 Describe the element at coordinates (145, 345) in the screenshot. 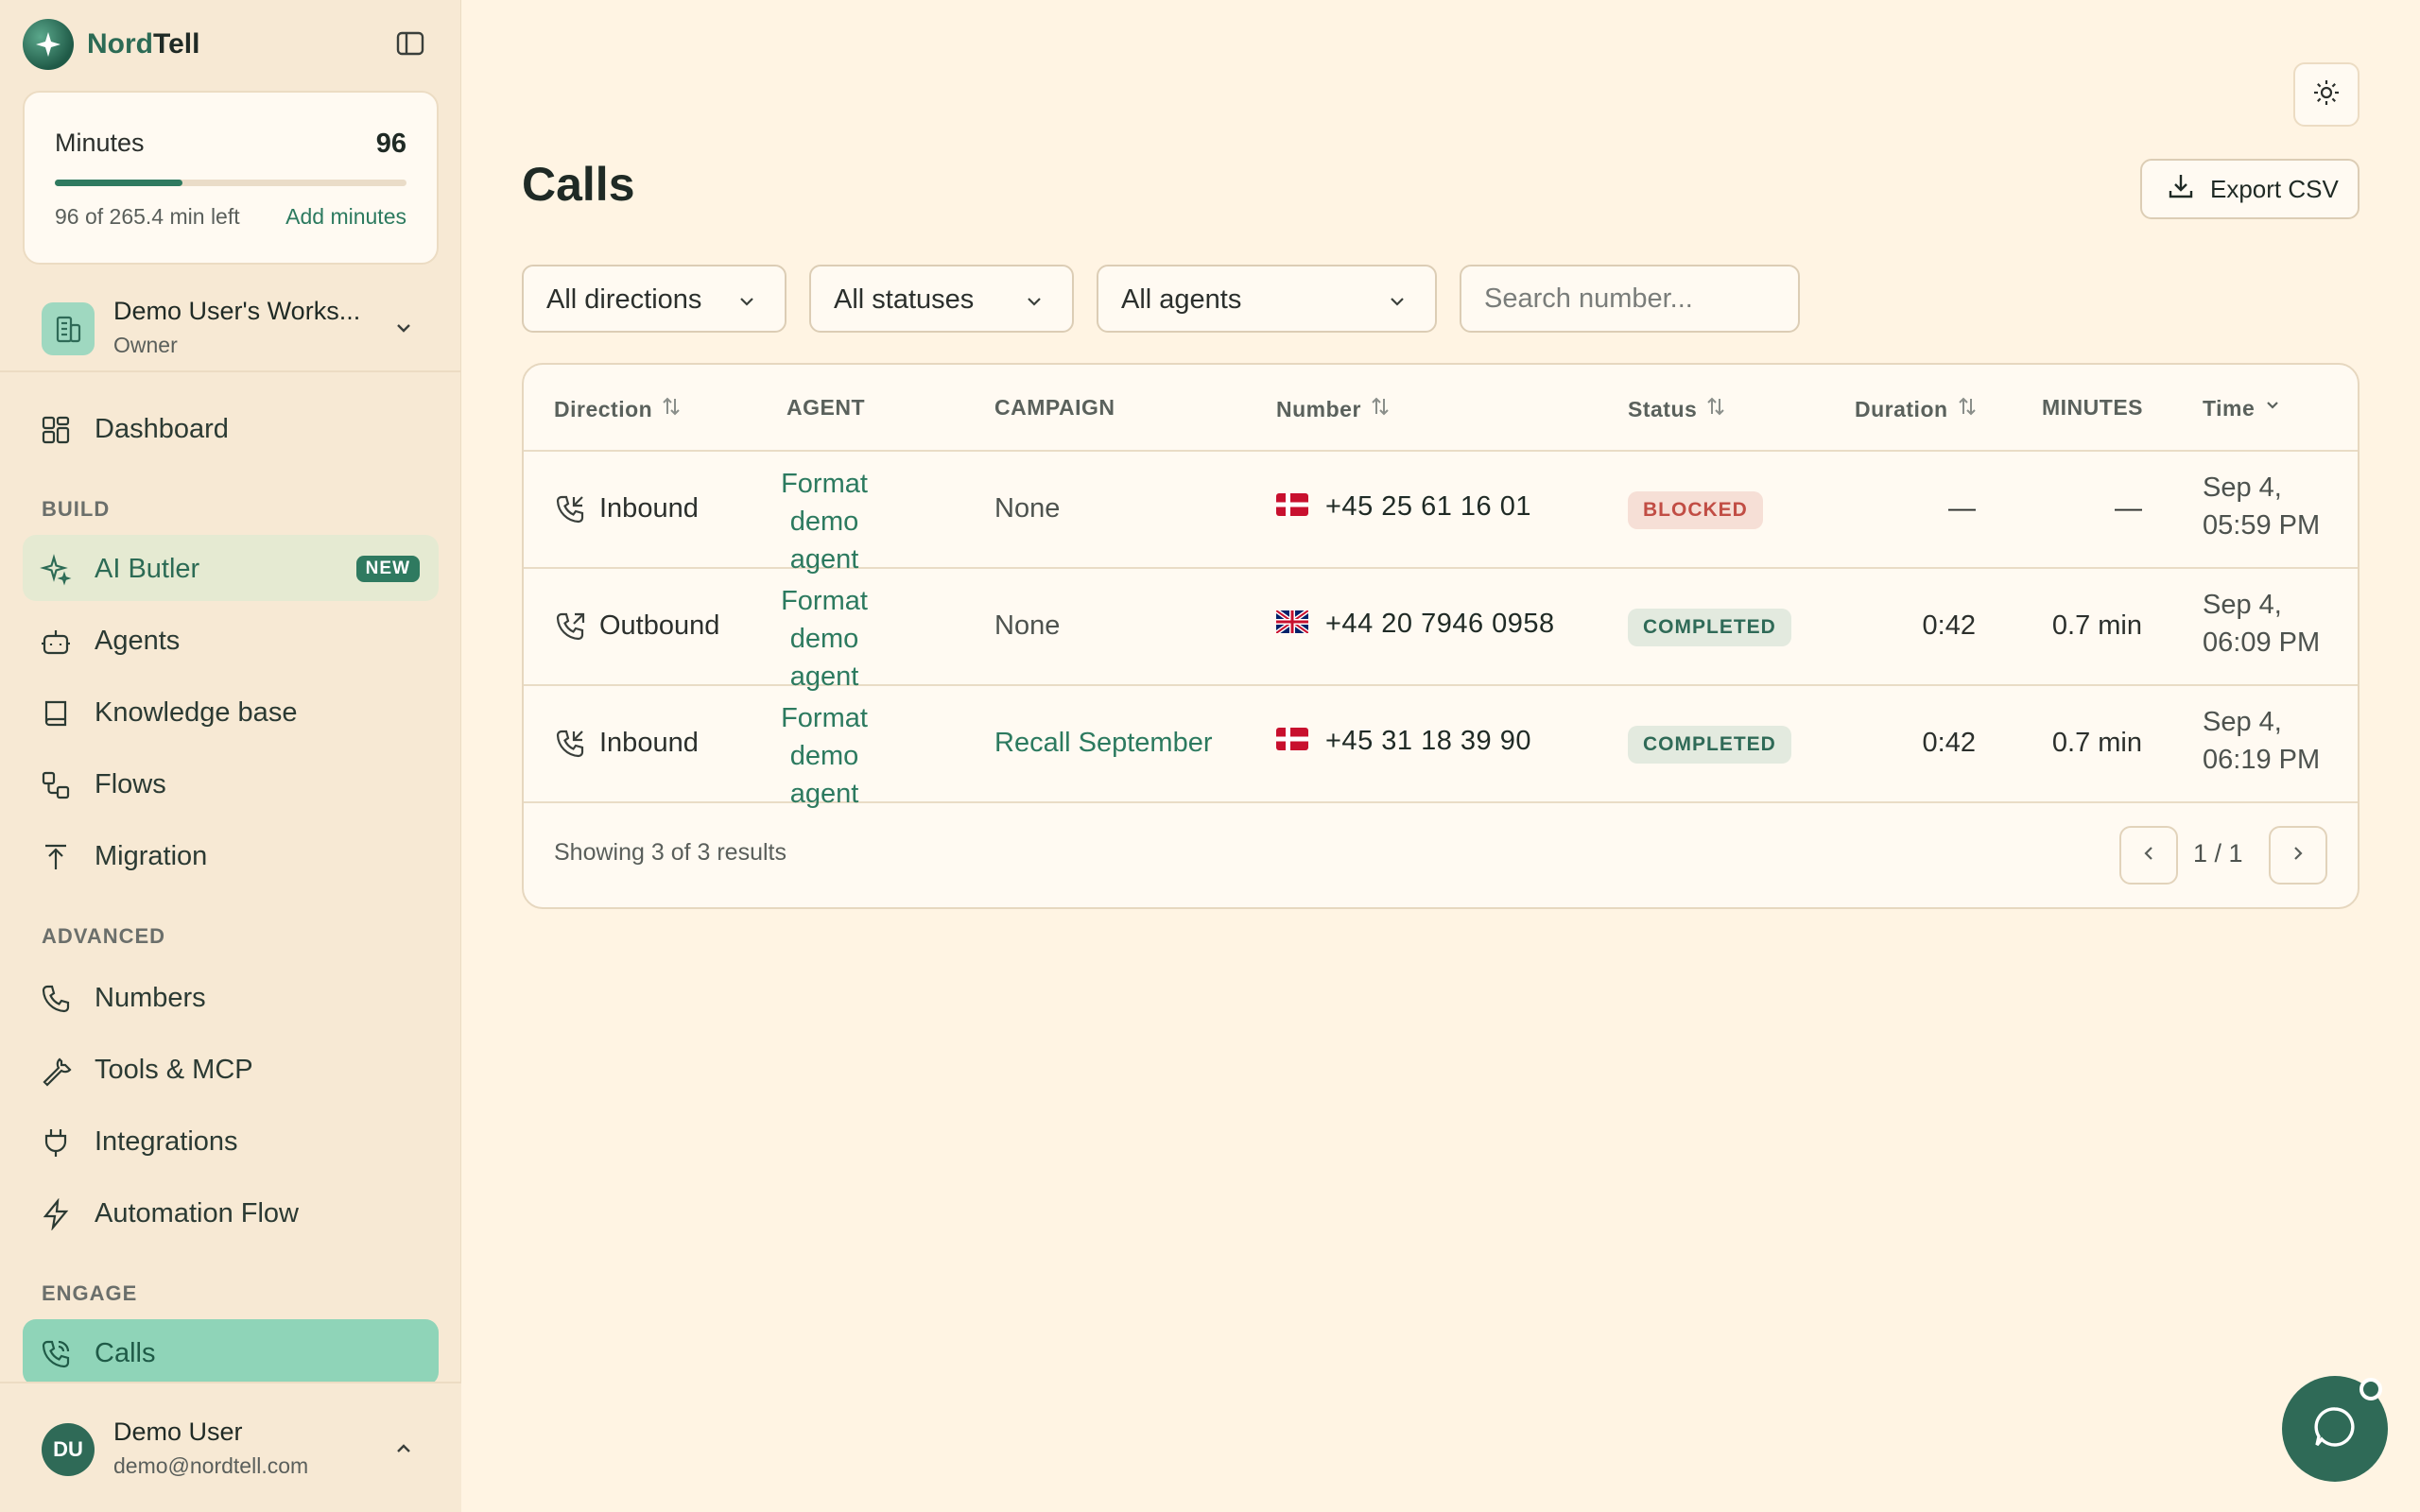

I see `workspace-role: Owner` at that location.